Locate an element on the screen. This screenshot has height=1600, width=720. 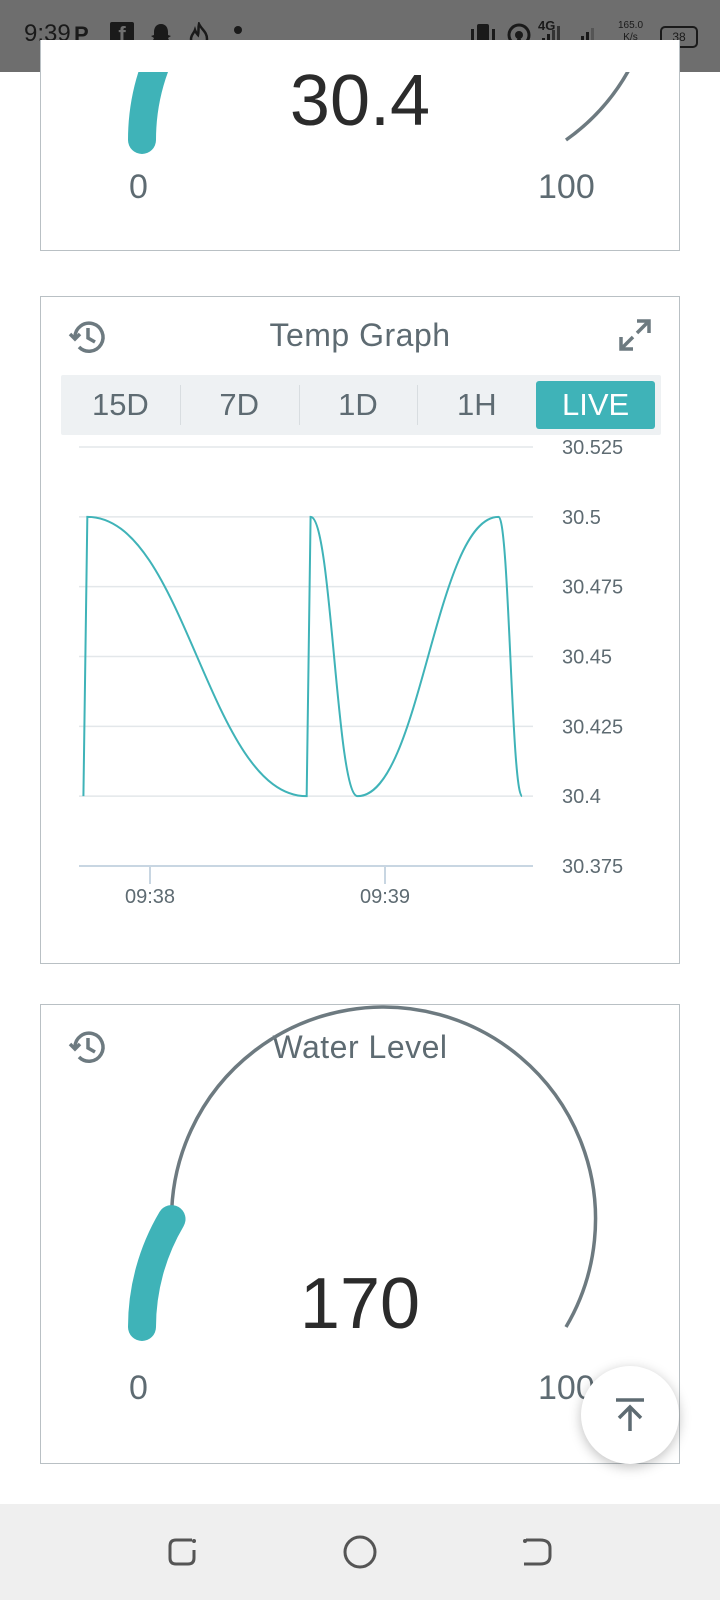
y-tick-label: 30.375 is located at coordinates (592, 867).